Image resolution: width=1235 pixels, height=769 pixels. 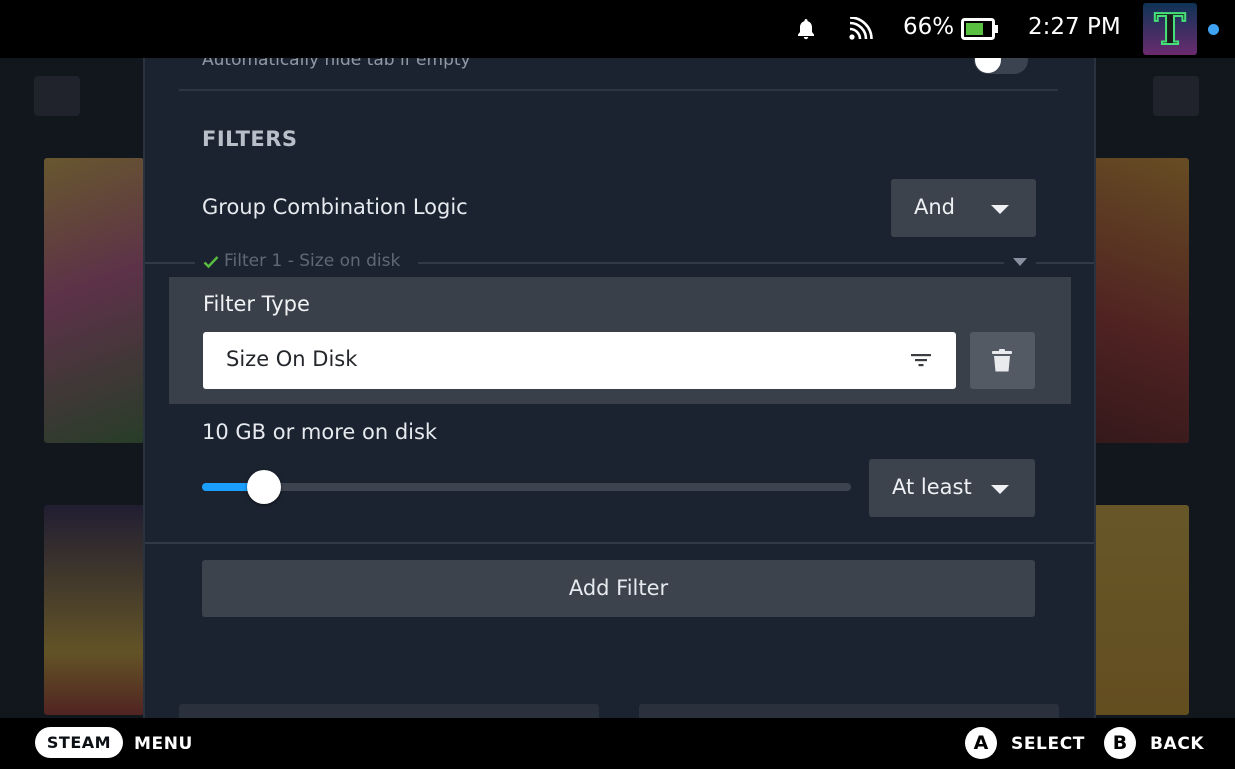 I want to click on size-threshold-label: 10 GB or more on disk, so click(x=320, y=432).